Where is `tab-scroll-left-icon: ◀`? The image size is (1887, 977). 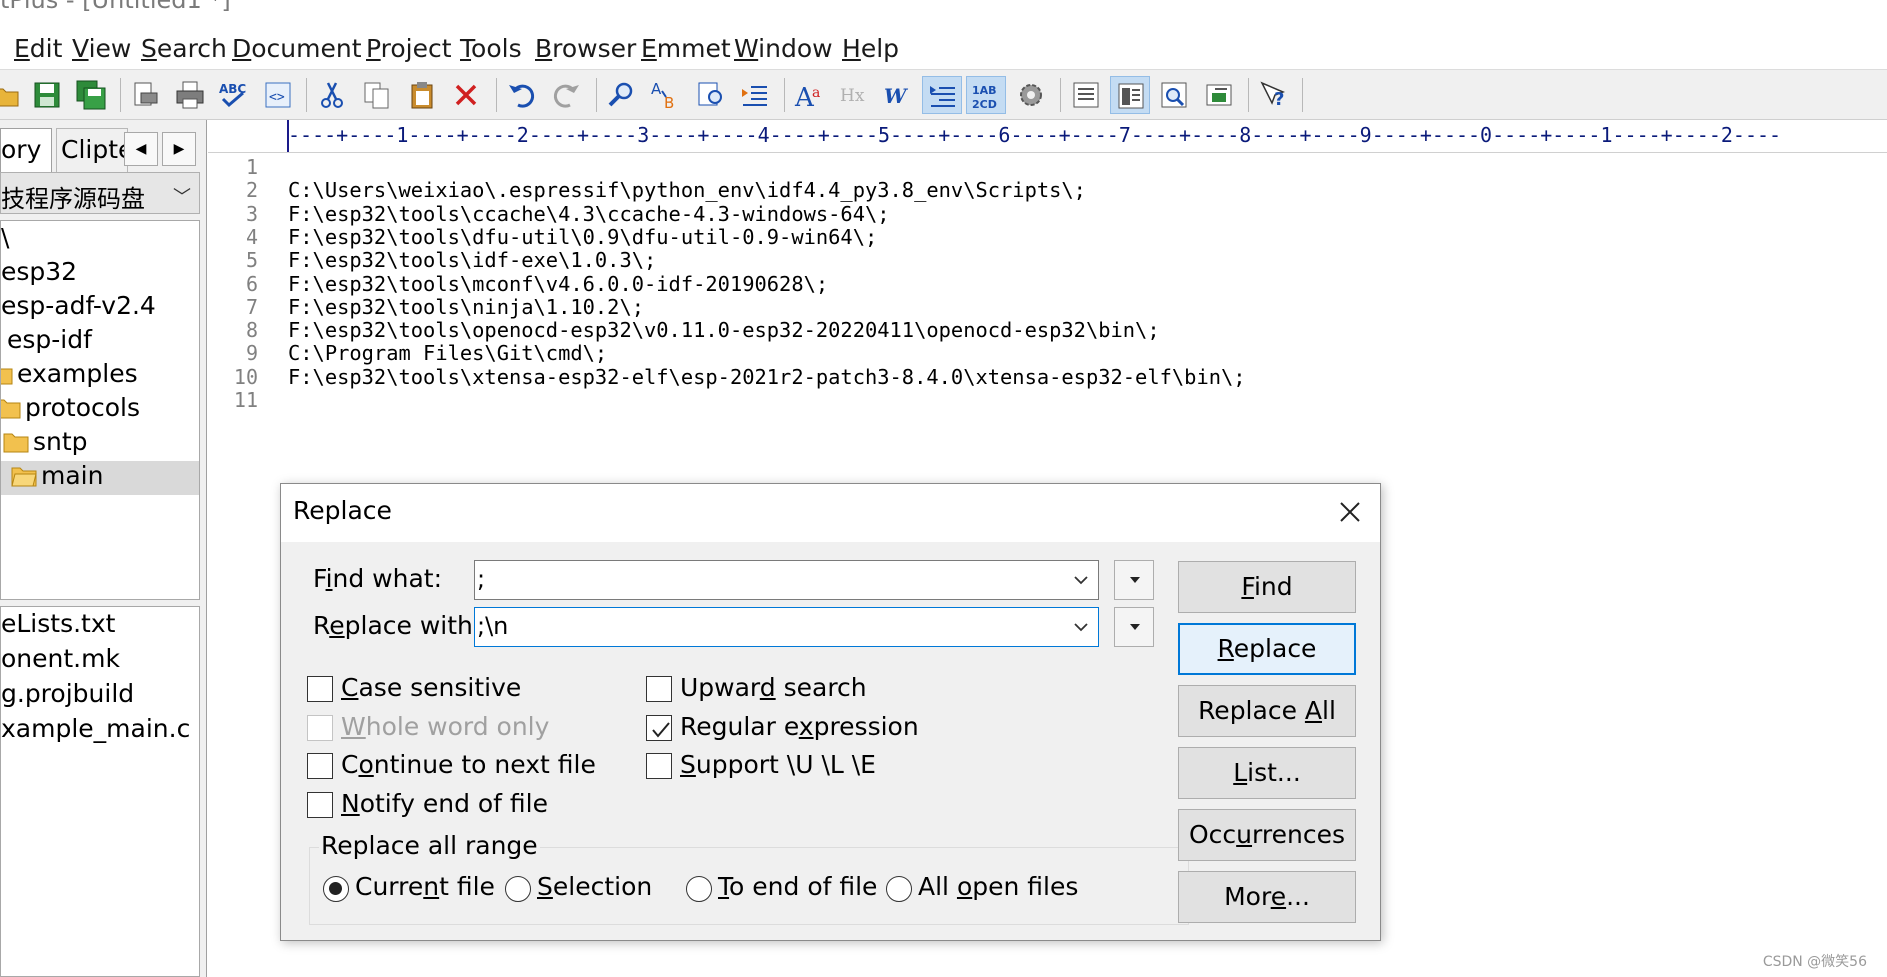
tab-scroll-left-icon: ◀ is located at coordinates (141, 149).